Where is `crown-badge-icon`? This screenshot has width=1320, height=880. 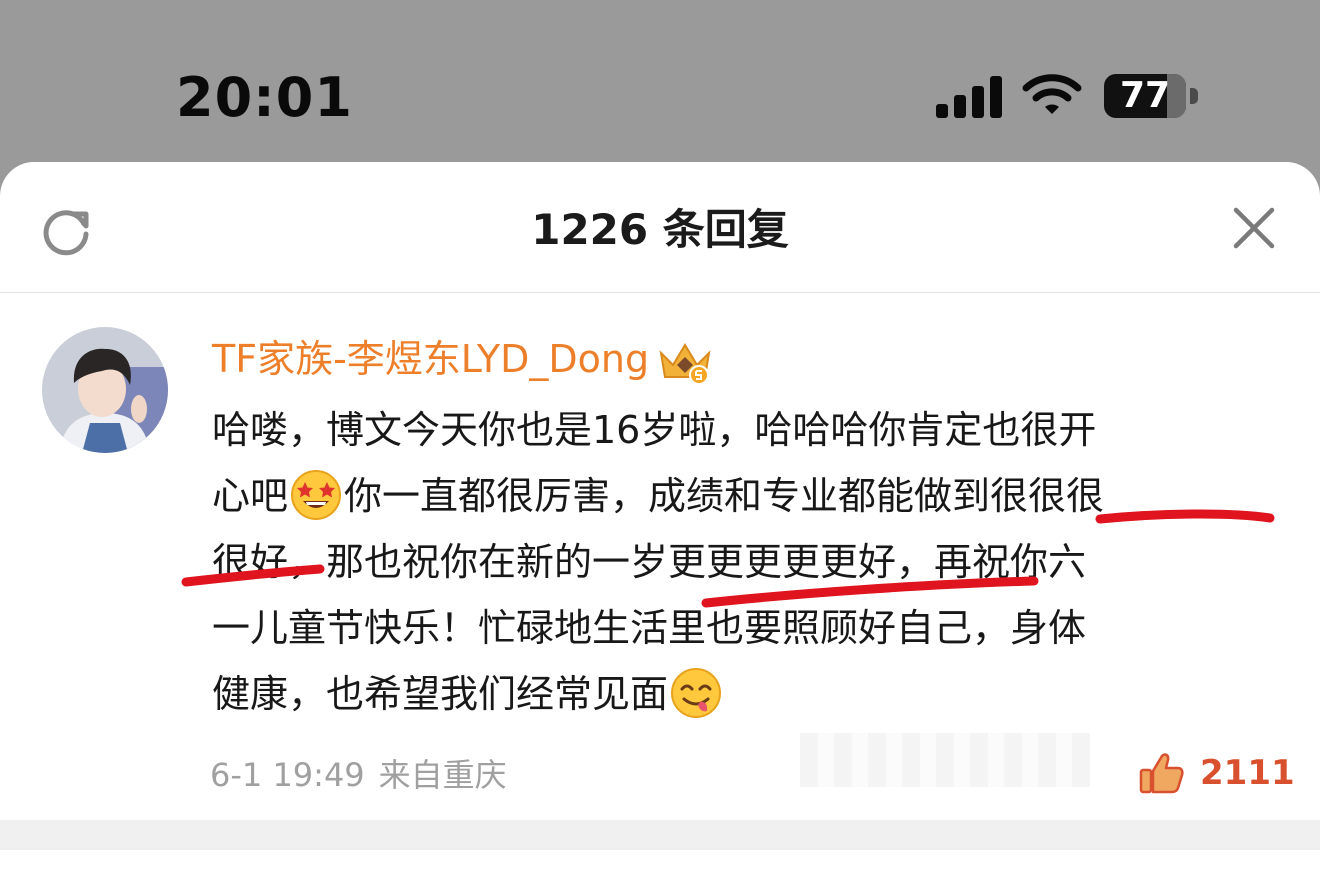 crown-badge-icon is located at coordinates (685, 363).